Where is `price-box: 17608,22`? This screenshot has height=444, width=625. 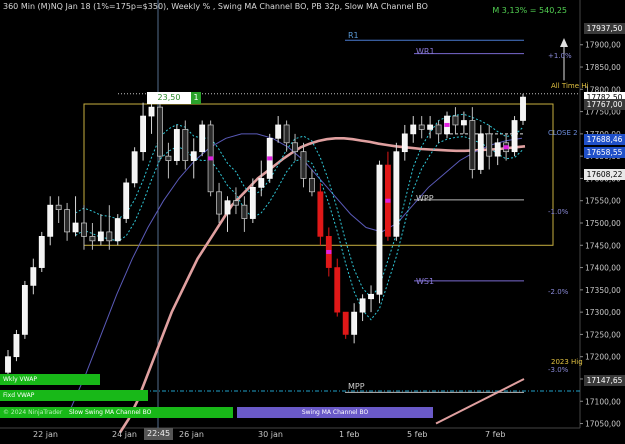
price-box: 17608,22 is located at coordinates (604, 175).